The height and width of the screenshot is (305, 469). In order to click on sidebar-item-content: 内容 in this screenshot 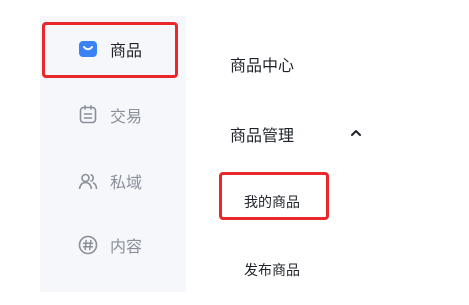, I will do `click(113, 245)`.